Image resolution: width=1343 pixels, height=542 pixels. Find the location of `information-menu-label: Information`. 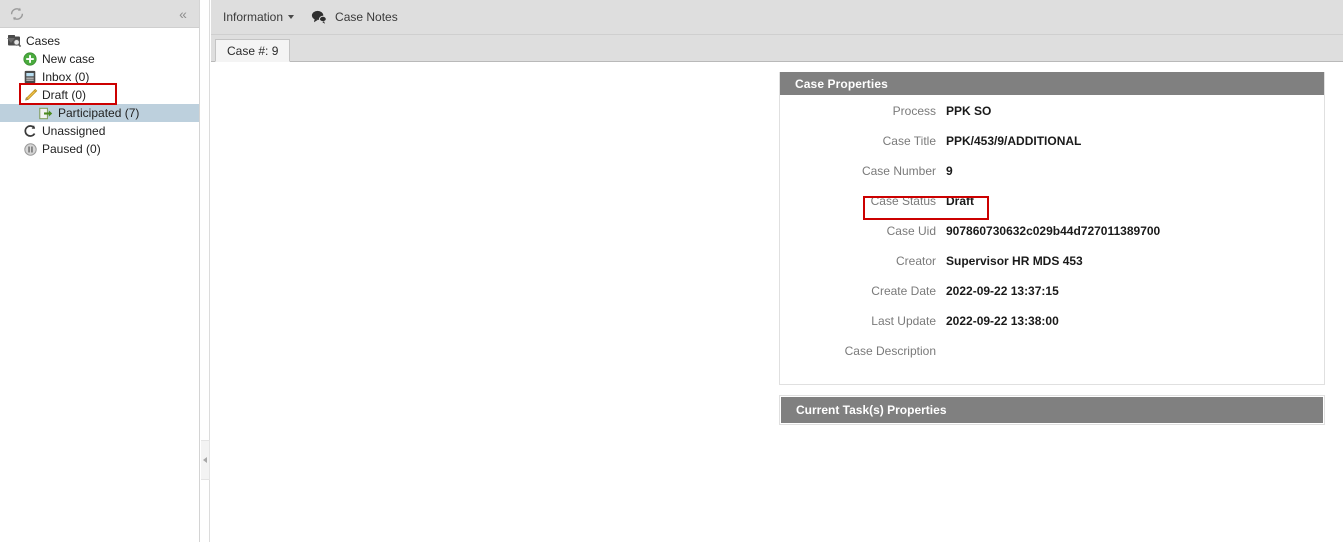

information-menu-label: Information is located at coordinates (253, 17).